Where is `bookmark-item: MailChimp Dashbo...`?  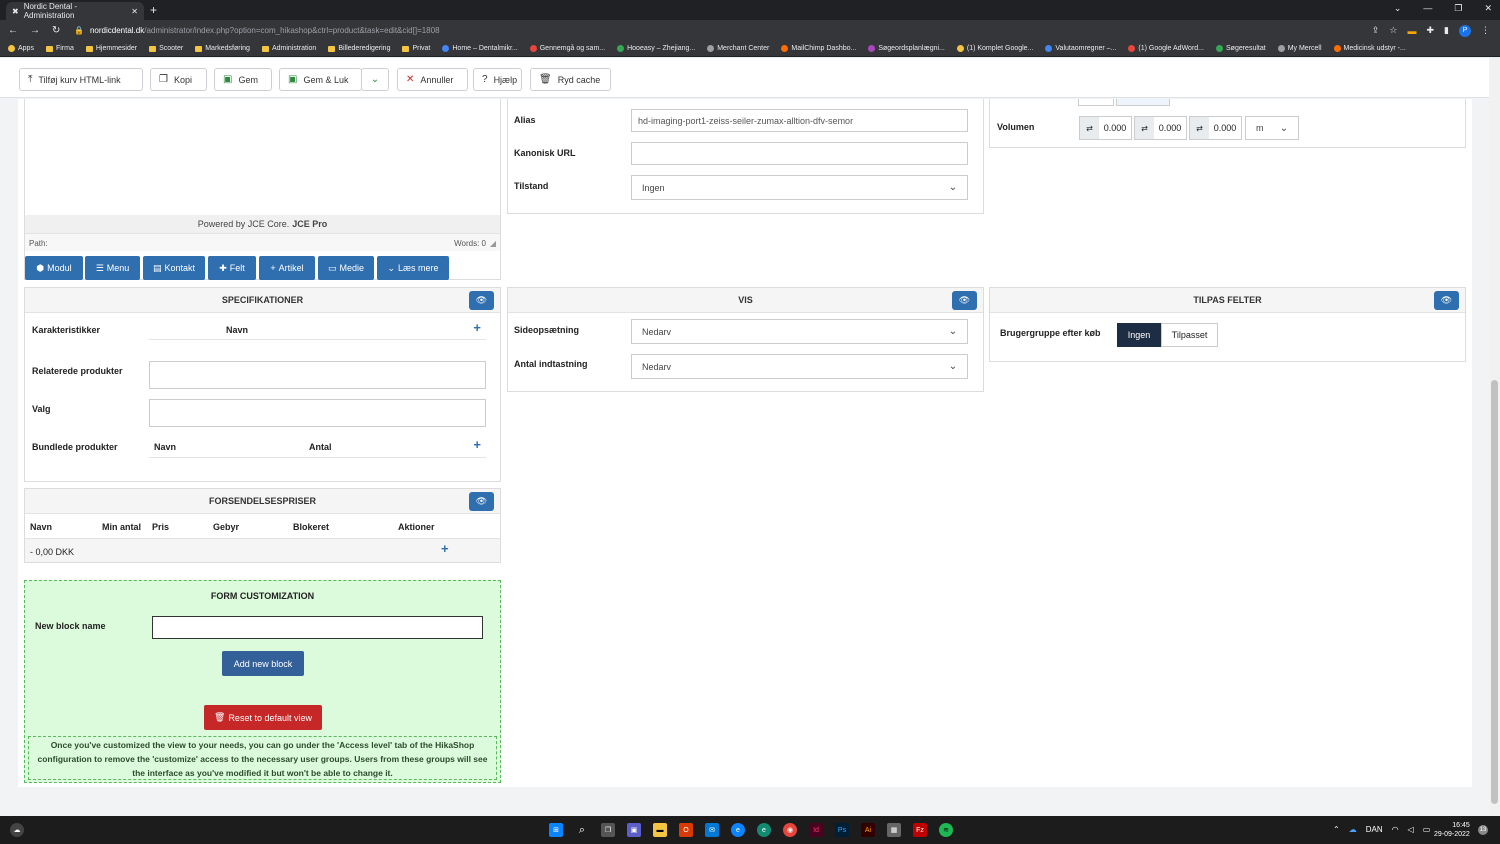 bookmark-item: MailChimp Dashbo... is located at coordinates (818, 48).